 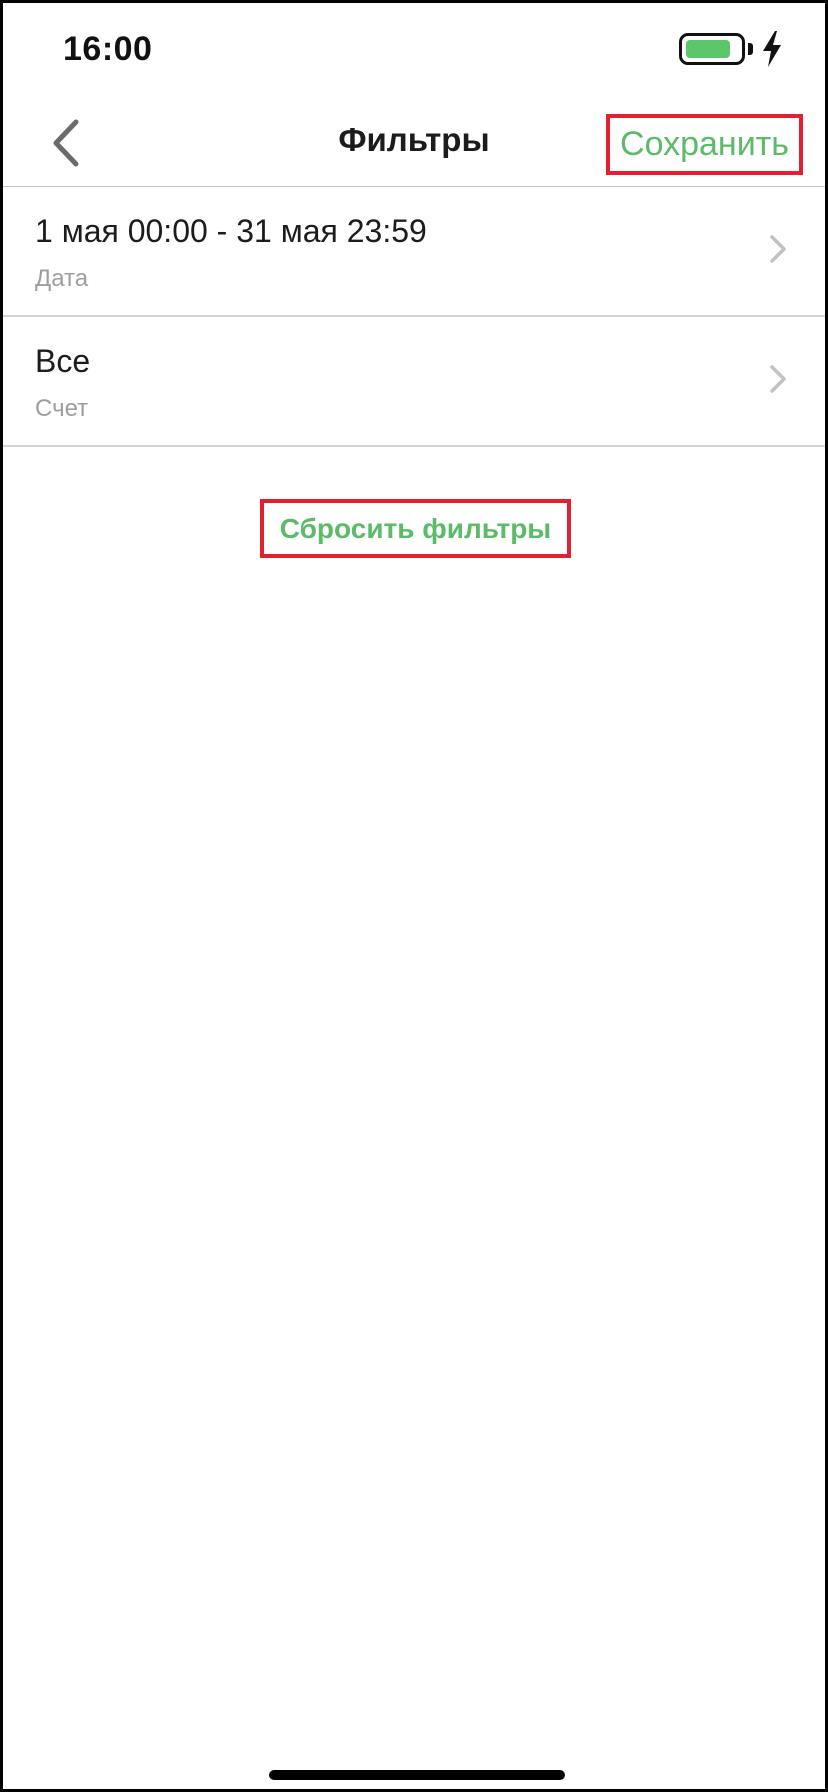 What do you see at coordinates (414, 252) in the screenshot?
I see `filter-row-date: 1 мая 00:00 - 31 мая 23:59 Дата` at bounding box center [414, 252].